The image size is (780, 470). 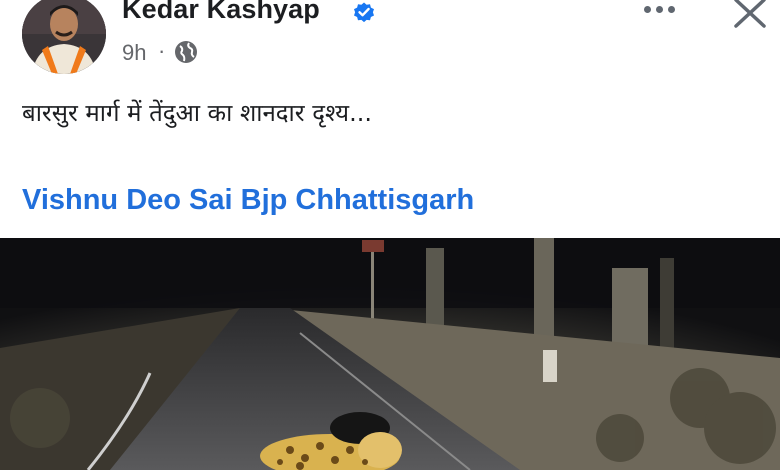 I want to click on globe-icon, so click(x=186, y=52).